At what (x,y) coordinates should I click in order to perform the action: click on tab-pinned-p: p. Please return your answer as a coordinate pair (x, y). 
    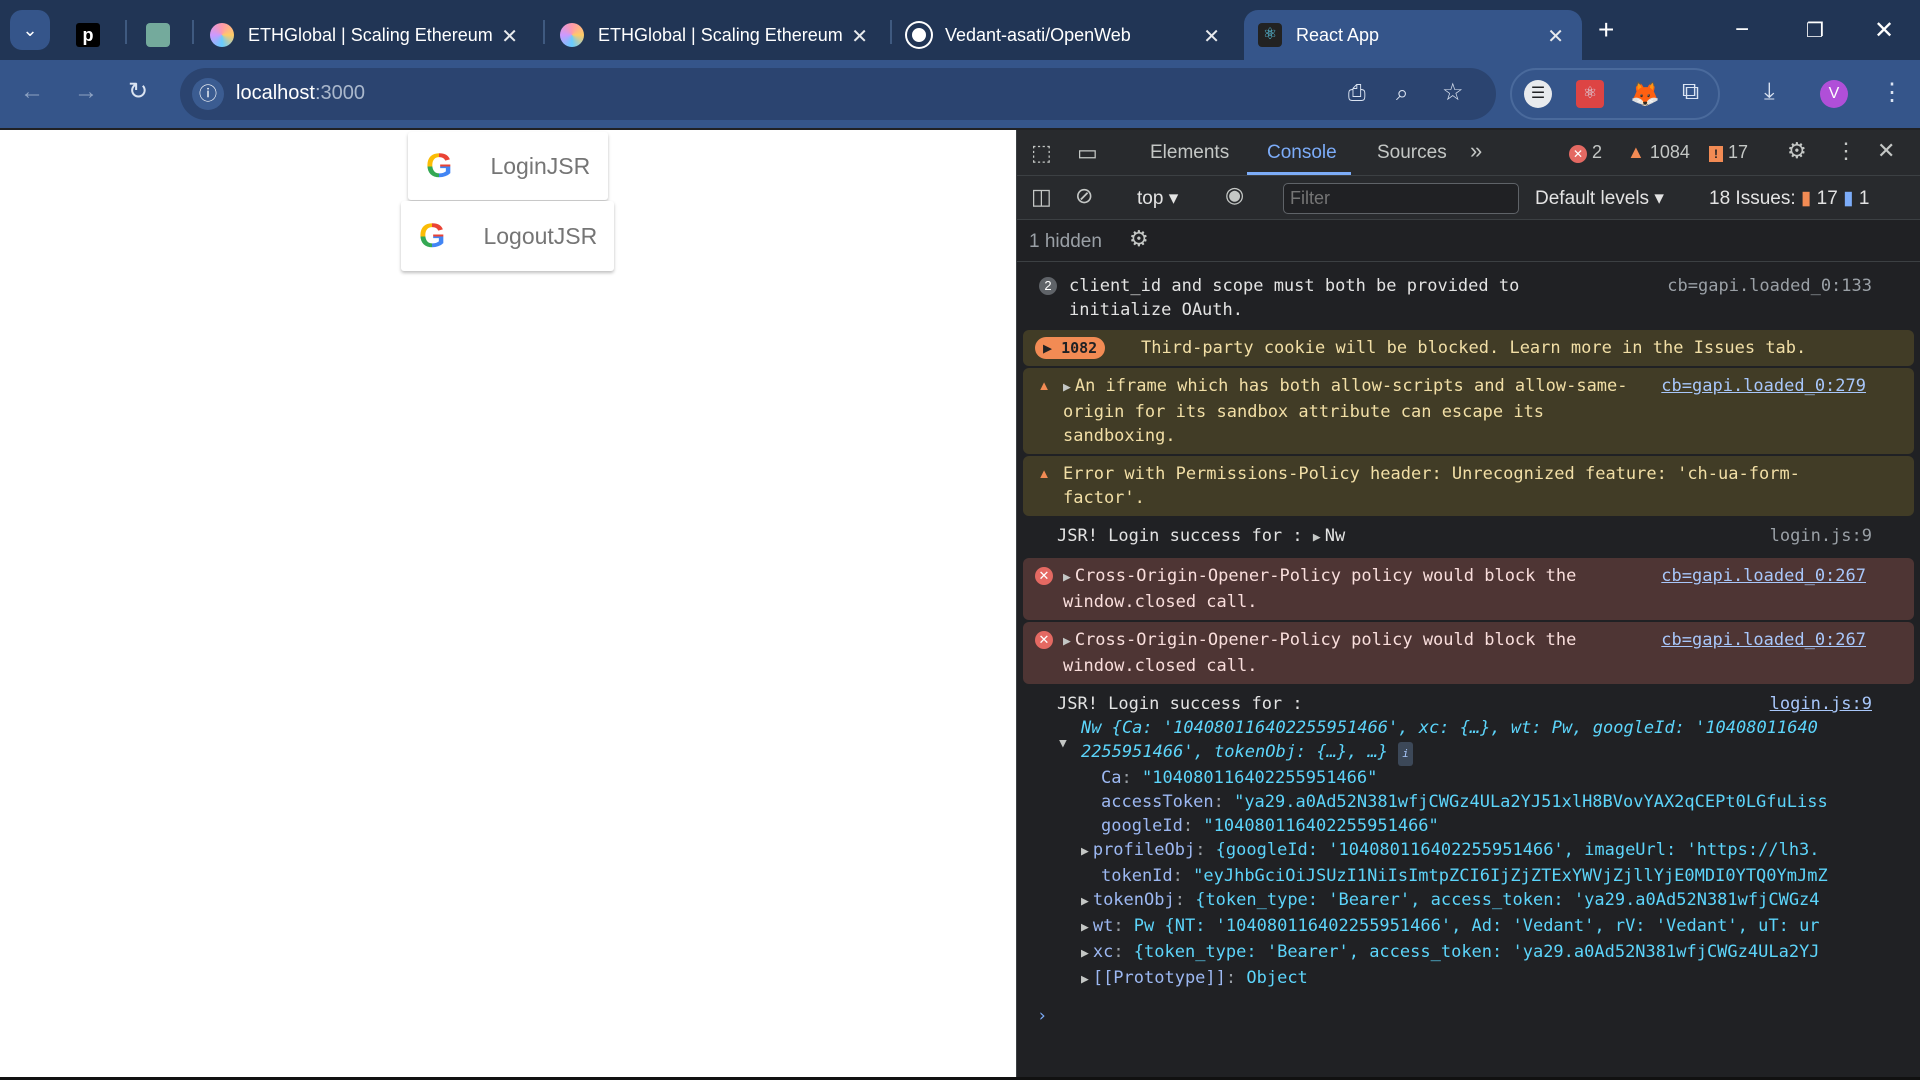
    Looking at the image, I should click on (92, 35).